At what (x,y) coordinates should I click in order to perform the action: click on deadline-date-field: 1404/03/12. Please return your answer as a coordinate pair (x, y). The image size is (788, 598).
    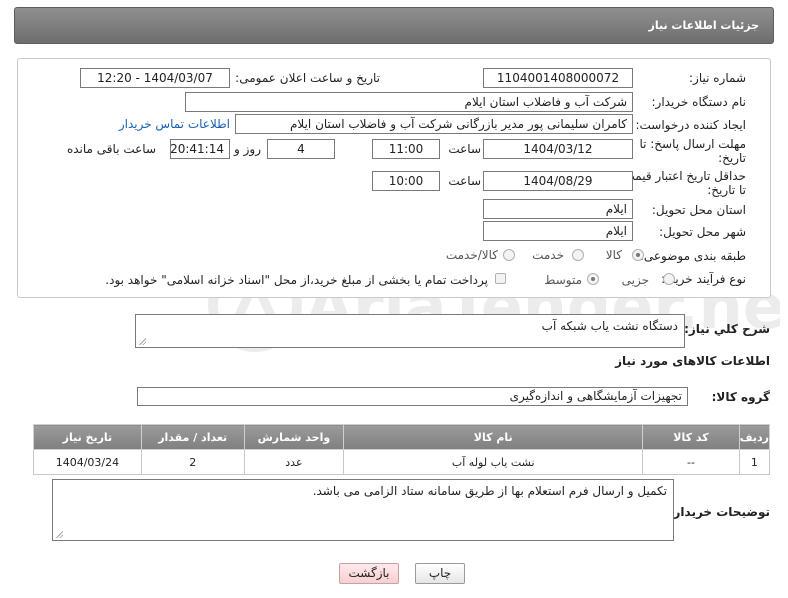
    Looking at the image, I should click on (558, 149).